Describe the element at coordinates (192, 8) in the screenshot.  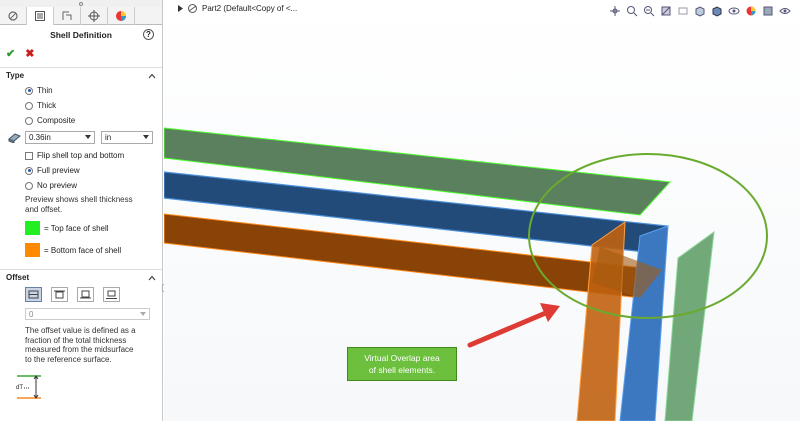
I see `part-icon` at that location.